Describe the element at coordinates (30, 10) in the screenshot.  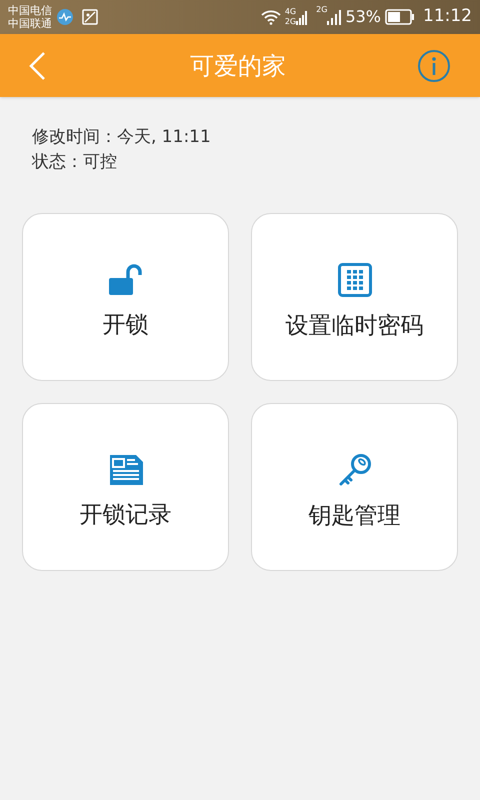
I see `carrier-name: 中国电信` at that location.